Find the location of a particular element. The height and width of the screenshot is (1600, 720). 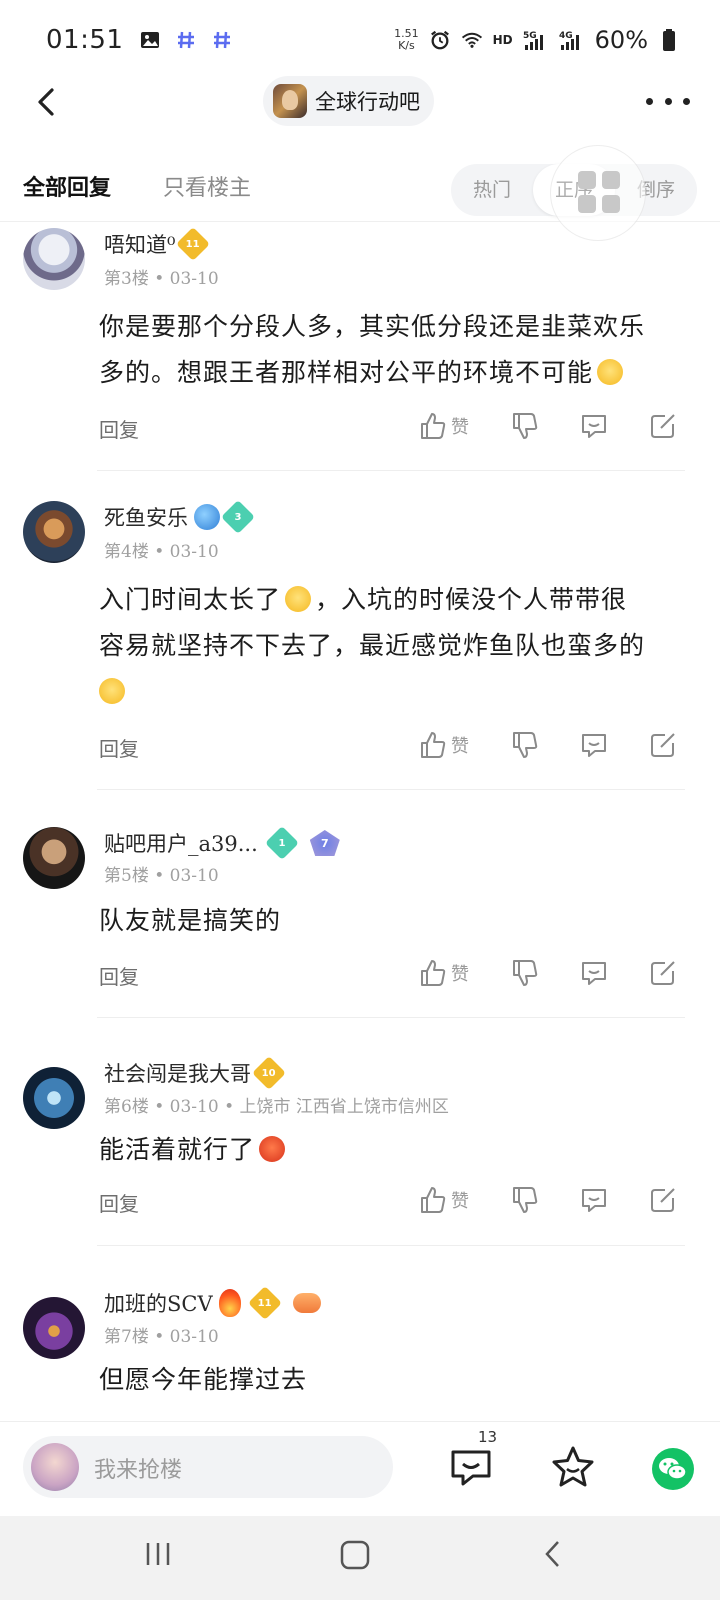

level-badge: 10 is located at coordinates (269, 1073).